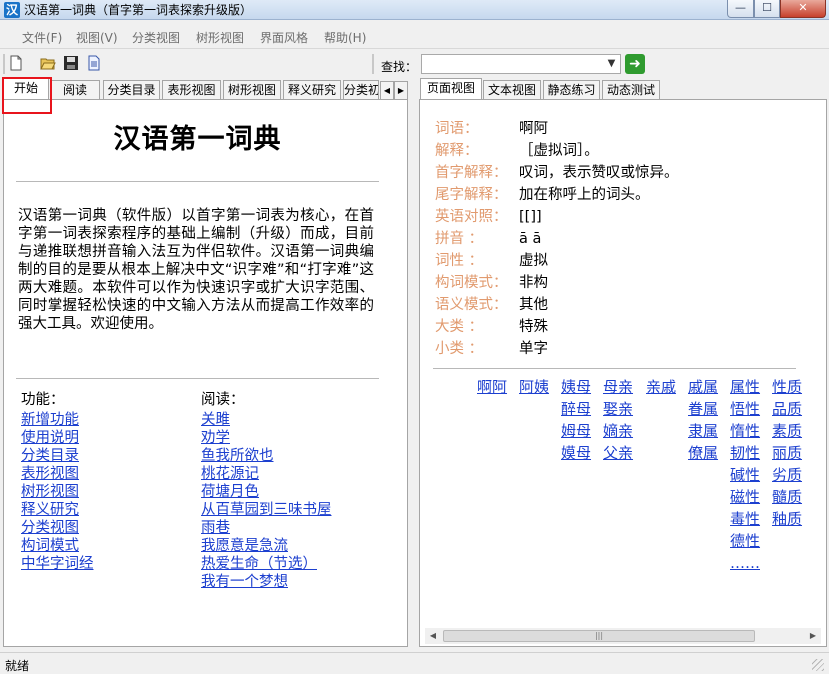  Describe the element at coordinates (266, 474) in the screenshot. I see `reading-link: 桃花源记` at that location.